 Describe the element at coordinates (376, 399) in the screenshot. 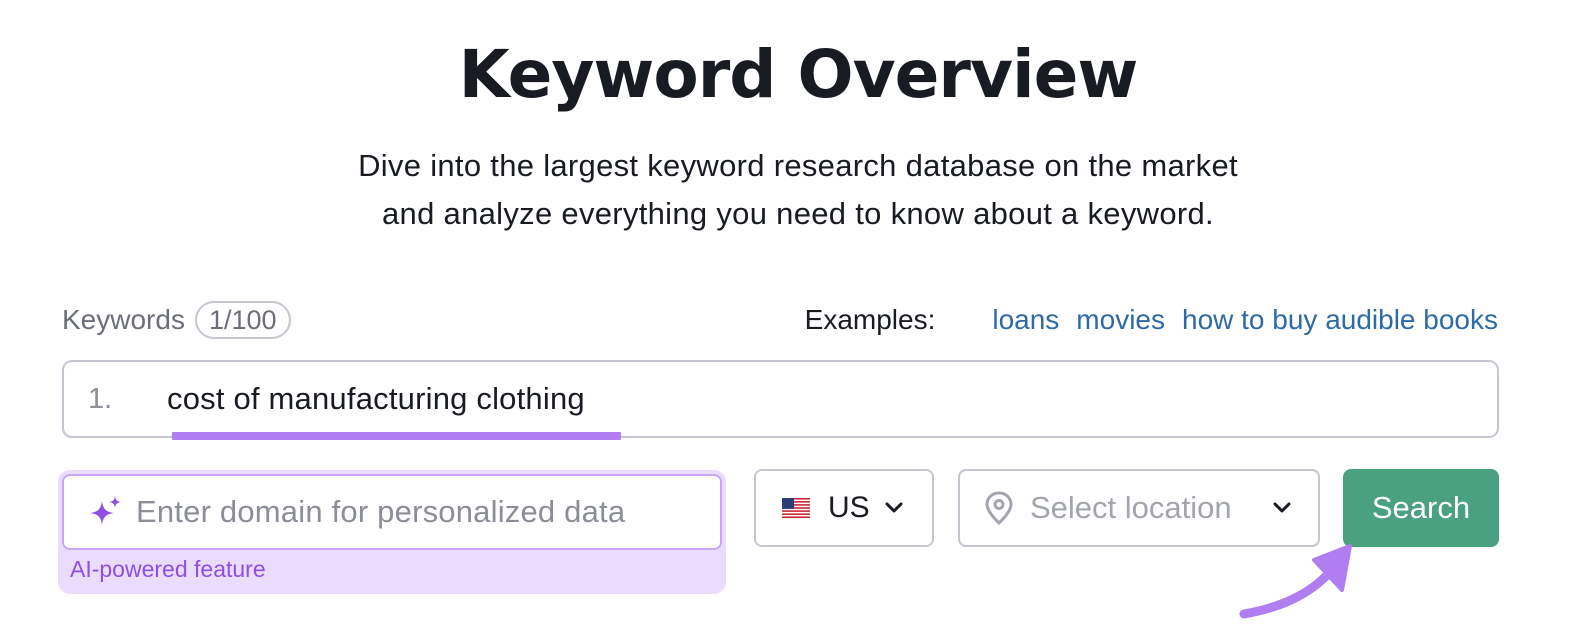

I see `keyword-input-value: cost of manufacturing clothing` at that location.